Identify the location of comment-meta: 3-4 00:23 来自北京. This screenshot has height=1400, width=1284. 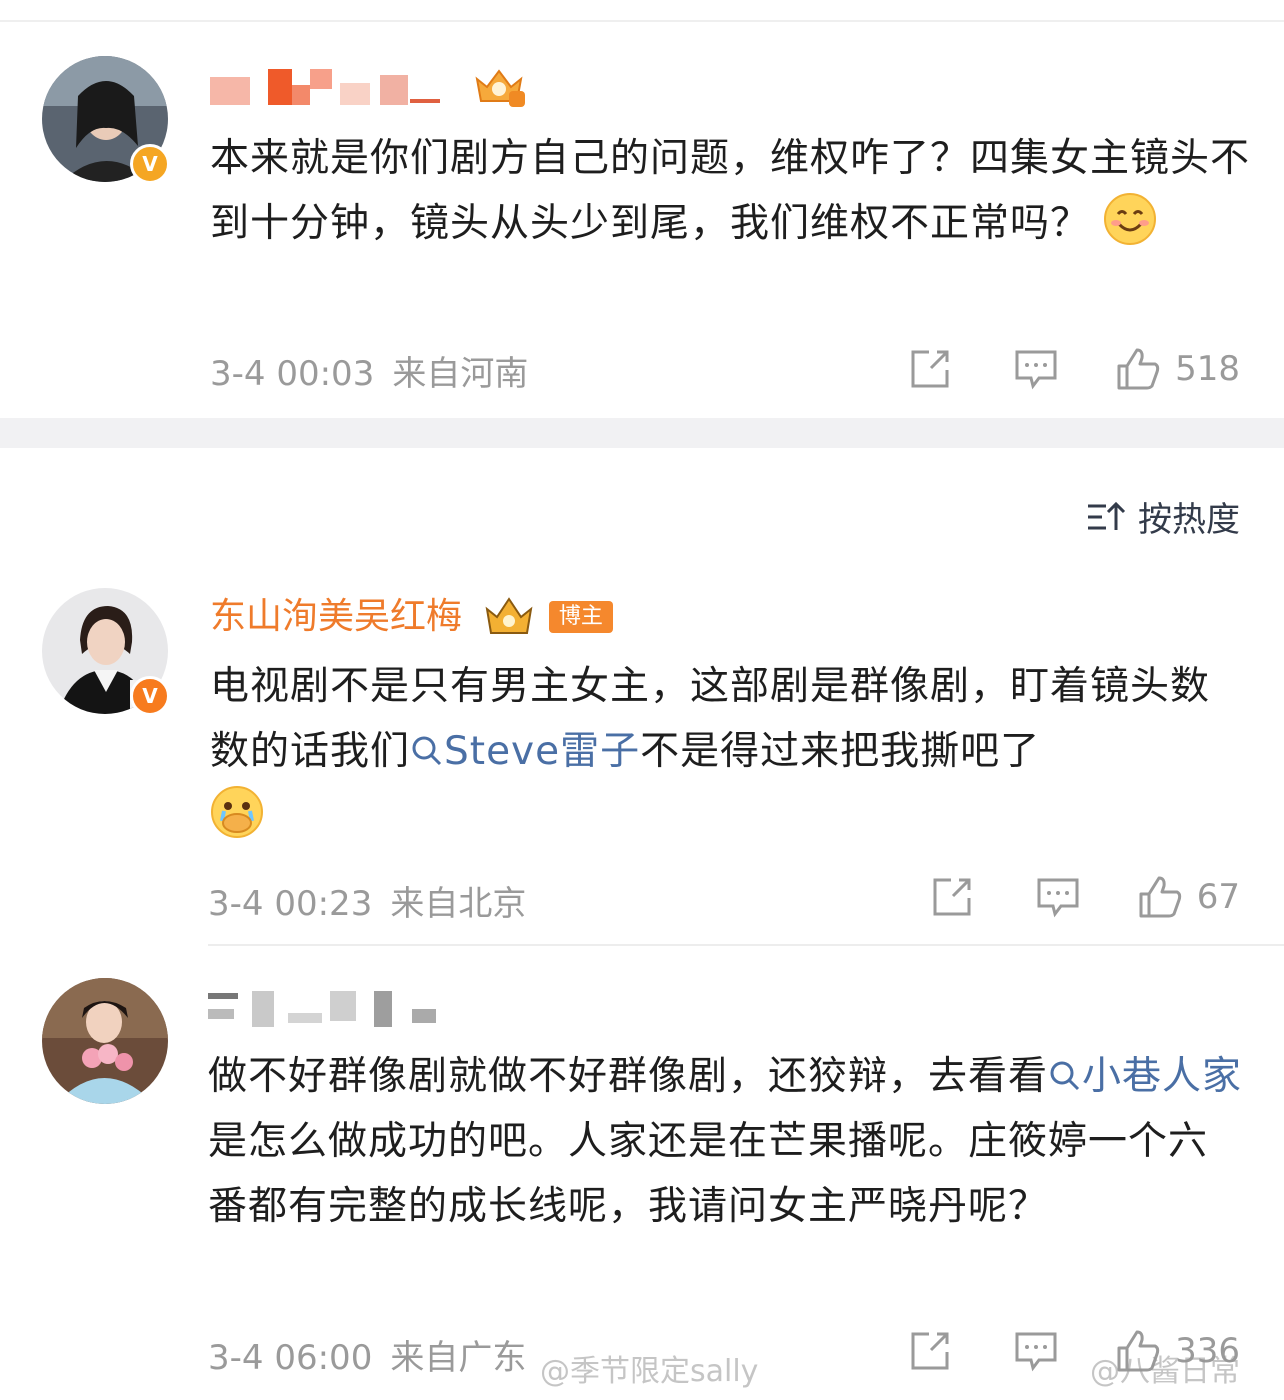
(367, 900).